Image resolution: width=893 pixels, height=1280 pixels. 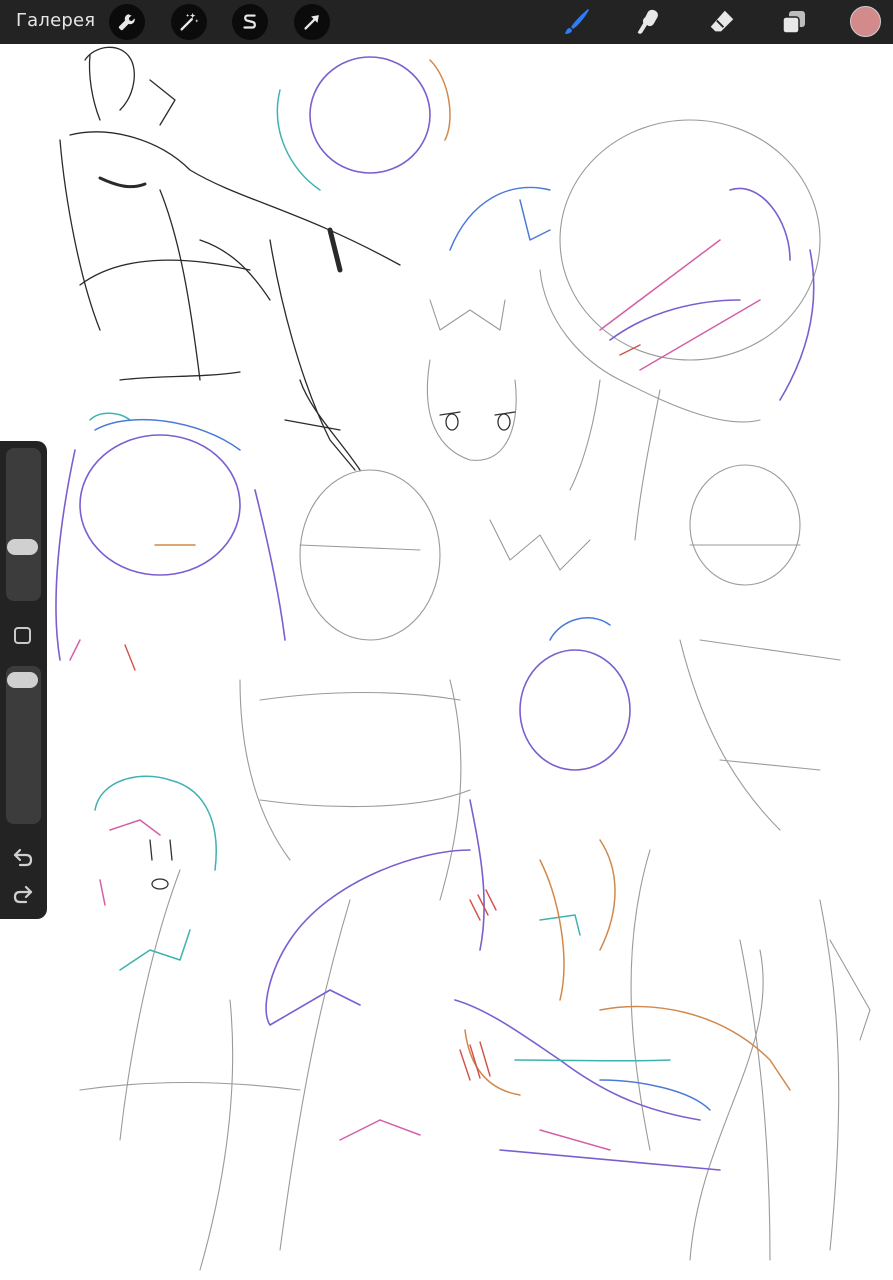 I want to click on wrench-icon, so click(x=126, y=22).